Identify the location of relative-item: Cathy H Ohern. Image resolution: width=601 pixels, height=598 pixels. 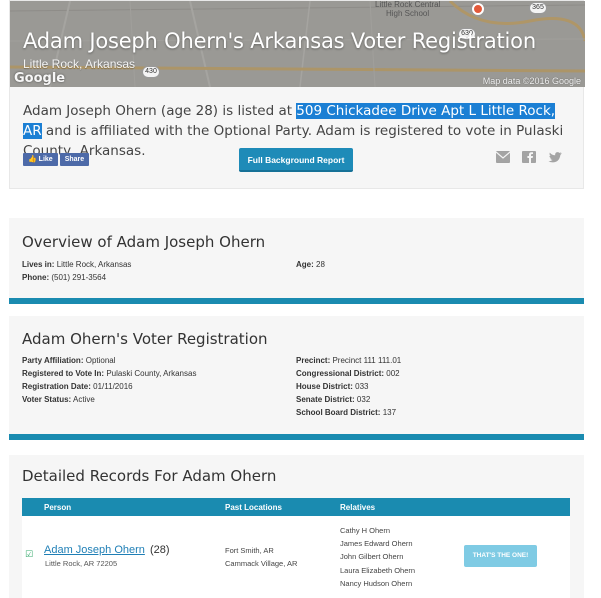
(365, 530).